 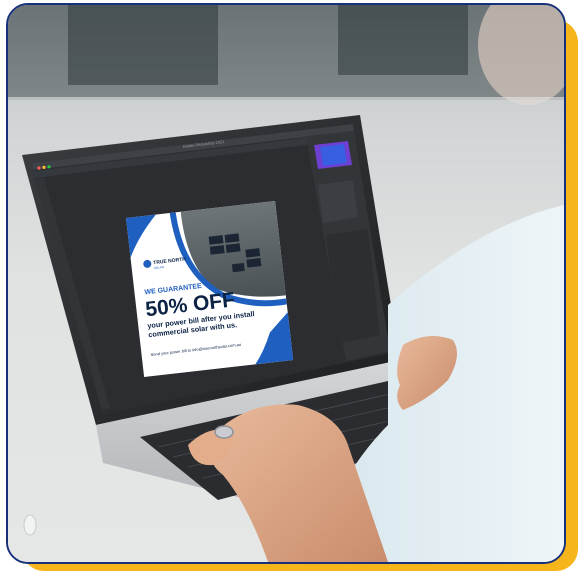 I want to click on close-dot-icon, so click(x=39, y=168).